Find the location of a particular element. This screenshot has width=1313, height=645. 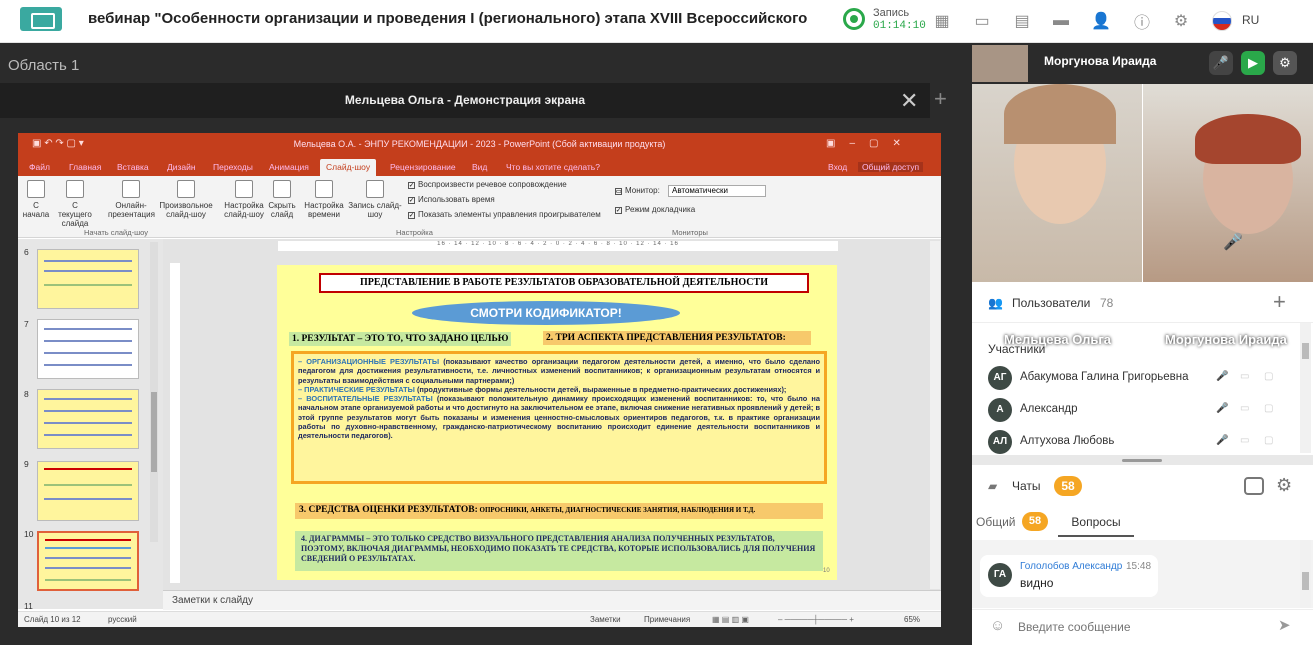

chat-scrollbar is located at coordinates (1305, 574).